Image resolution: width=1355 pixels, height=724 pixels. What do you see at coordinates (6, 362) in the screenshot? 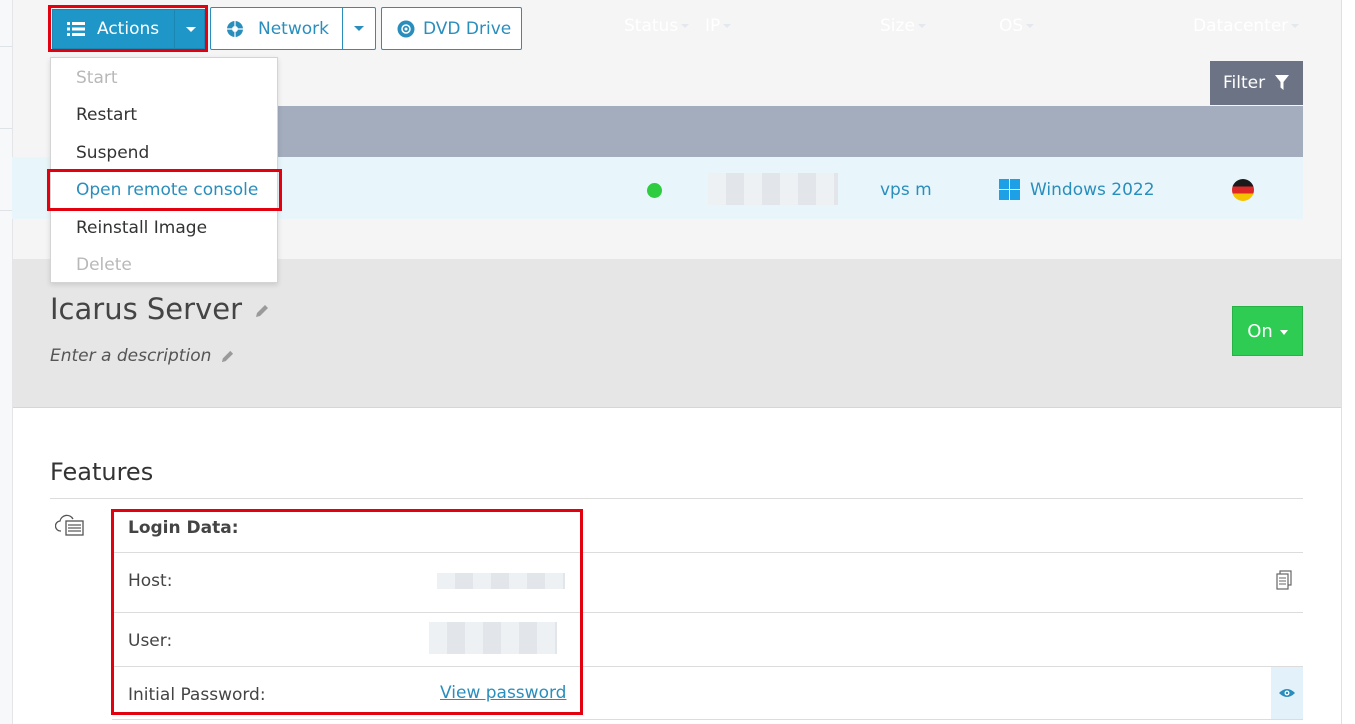
I see `left-sidebar-strip` at bounding box center [6, 362].